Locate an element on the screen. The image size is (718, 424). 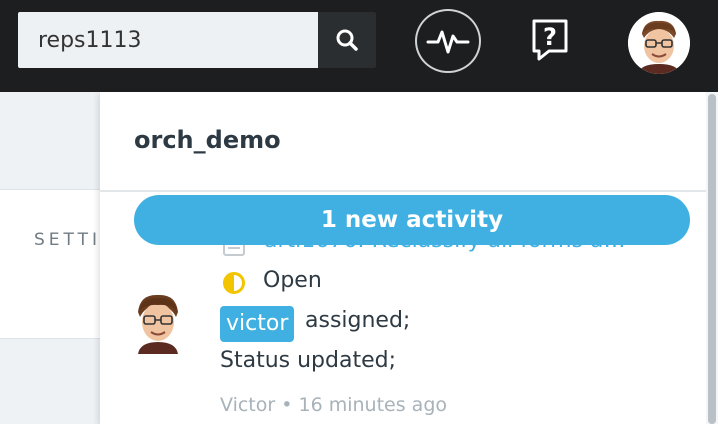
background-footer-band is located at coordinates (50, 381).